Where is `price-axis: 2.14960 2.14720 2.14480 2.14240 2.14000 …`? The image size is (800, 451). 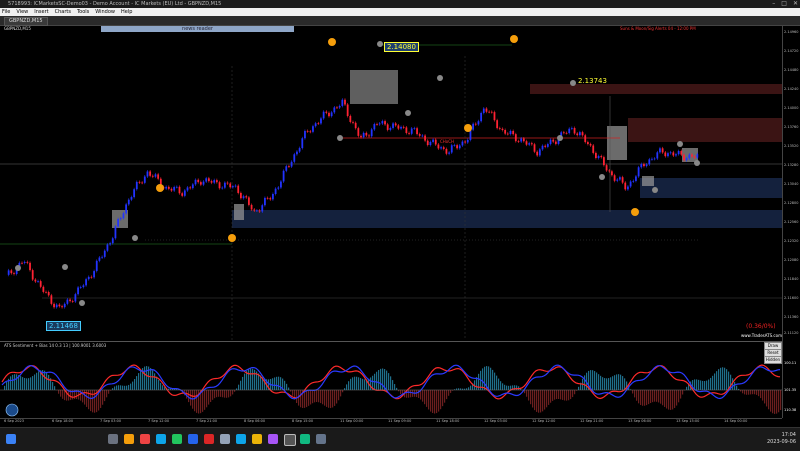
price-axis: 2.14960 2.14720 2.14480 2.14240 2.14000 … is located at coordinates (791, 222).